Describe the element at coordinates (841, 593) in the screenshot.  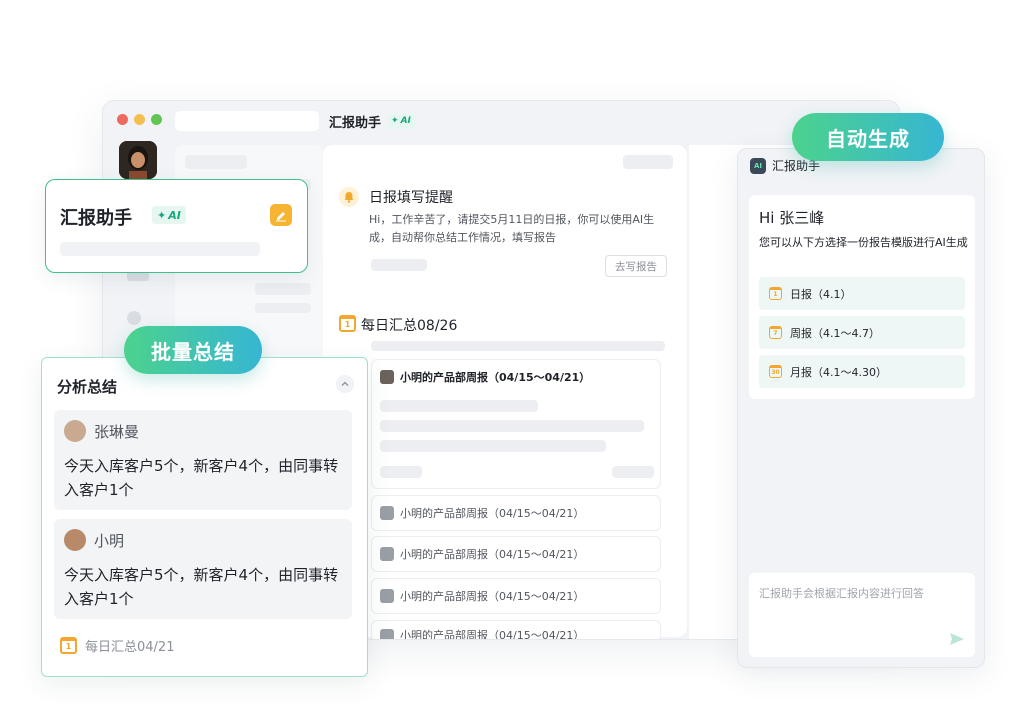
I see `chat-input-placeholder: 汇报助手会根据汇报内容进行回答` at that location.